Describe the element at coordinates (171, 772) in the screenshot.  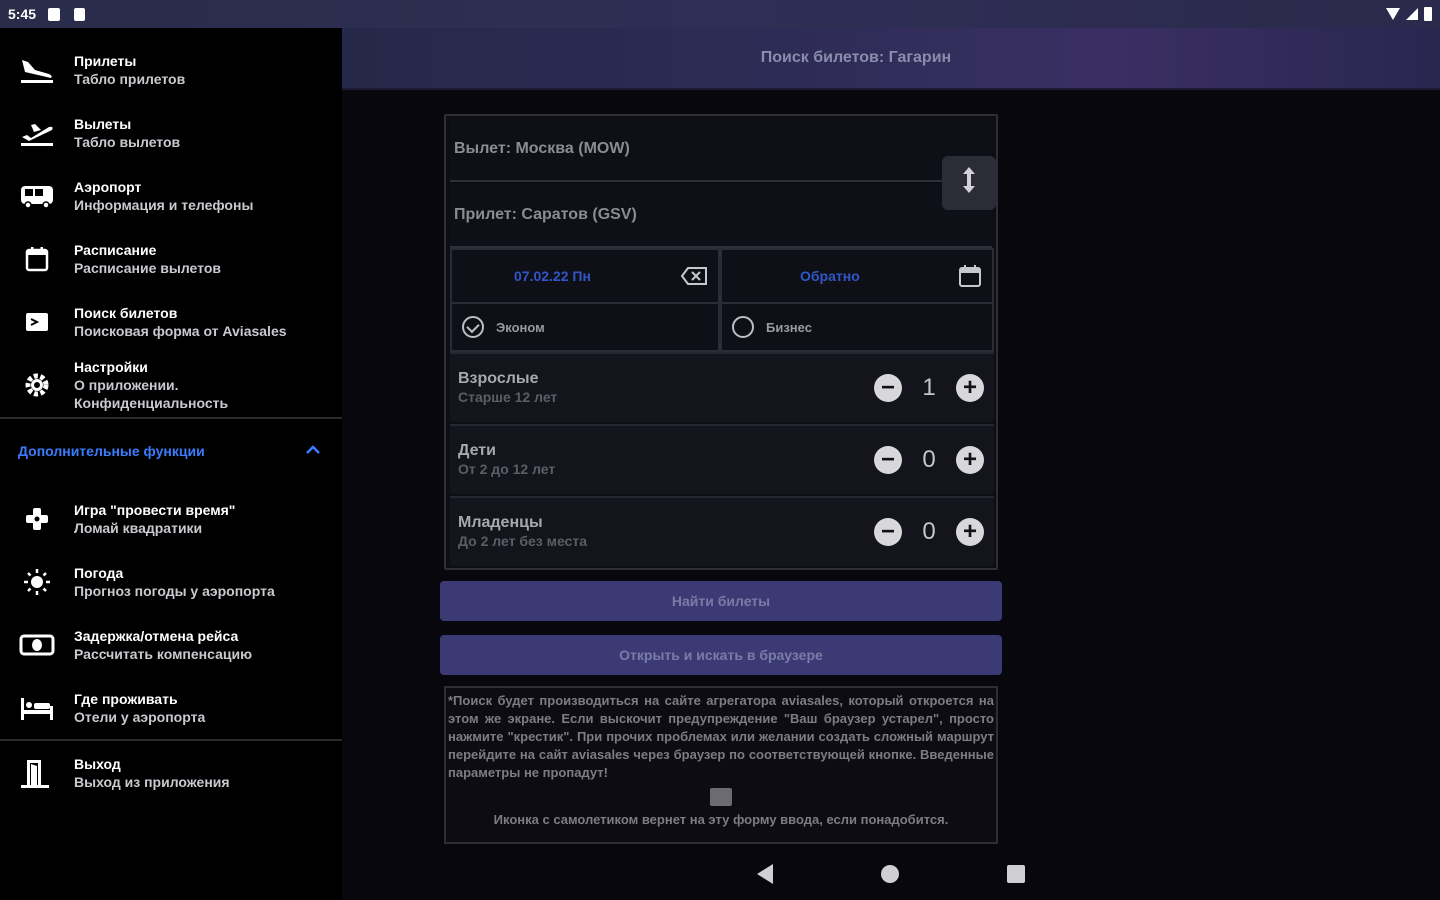
I see `nav-item-exit: Выход Выход из приложения` at that location.